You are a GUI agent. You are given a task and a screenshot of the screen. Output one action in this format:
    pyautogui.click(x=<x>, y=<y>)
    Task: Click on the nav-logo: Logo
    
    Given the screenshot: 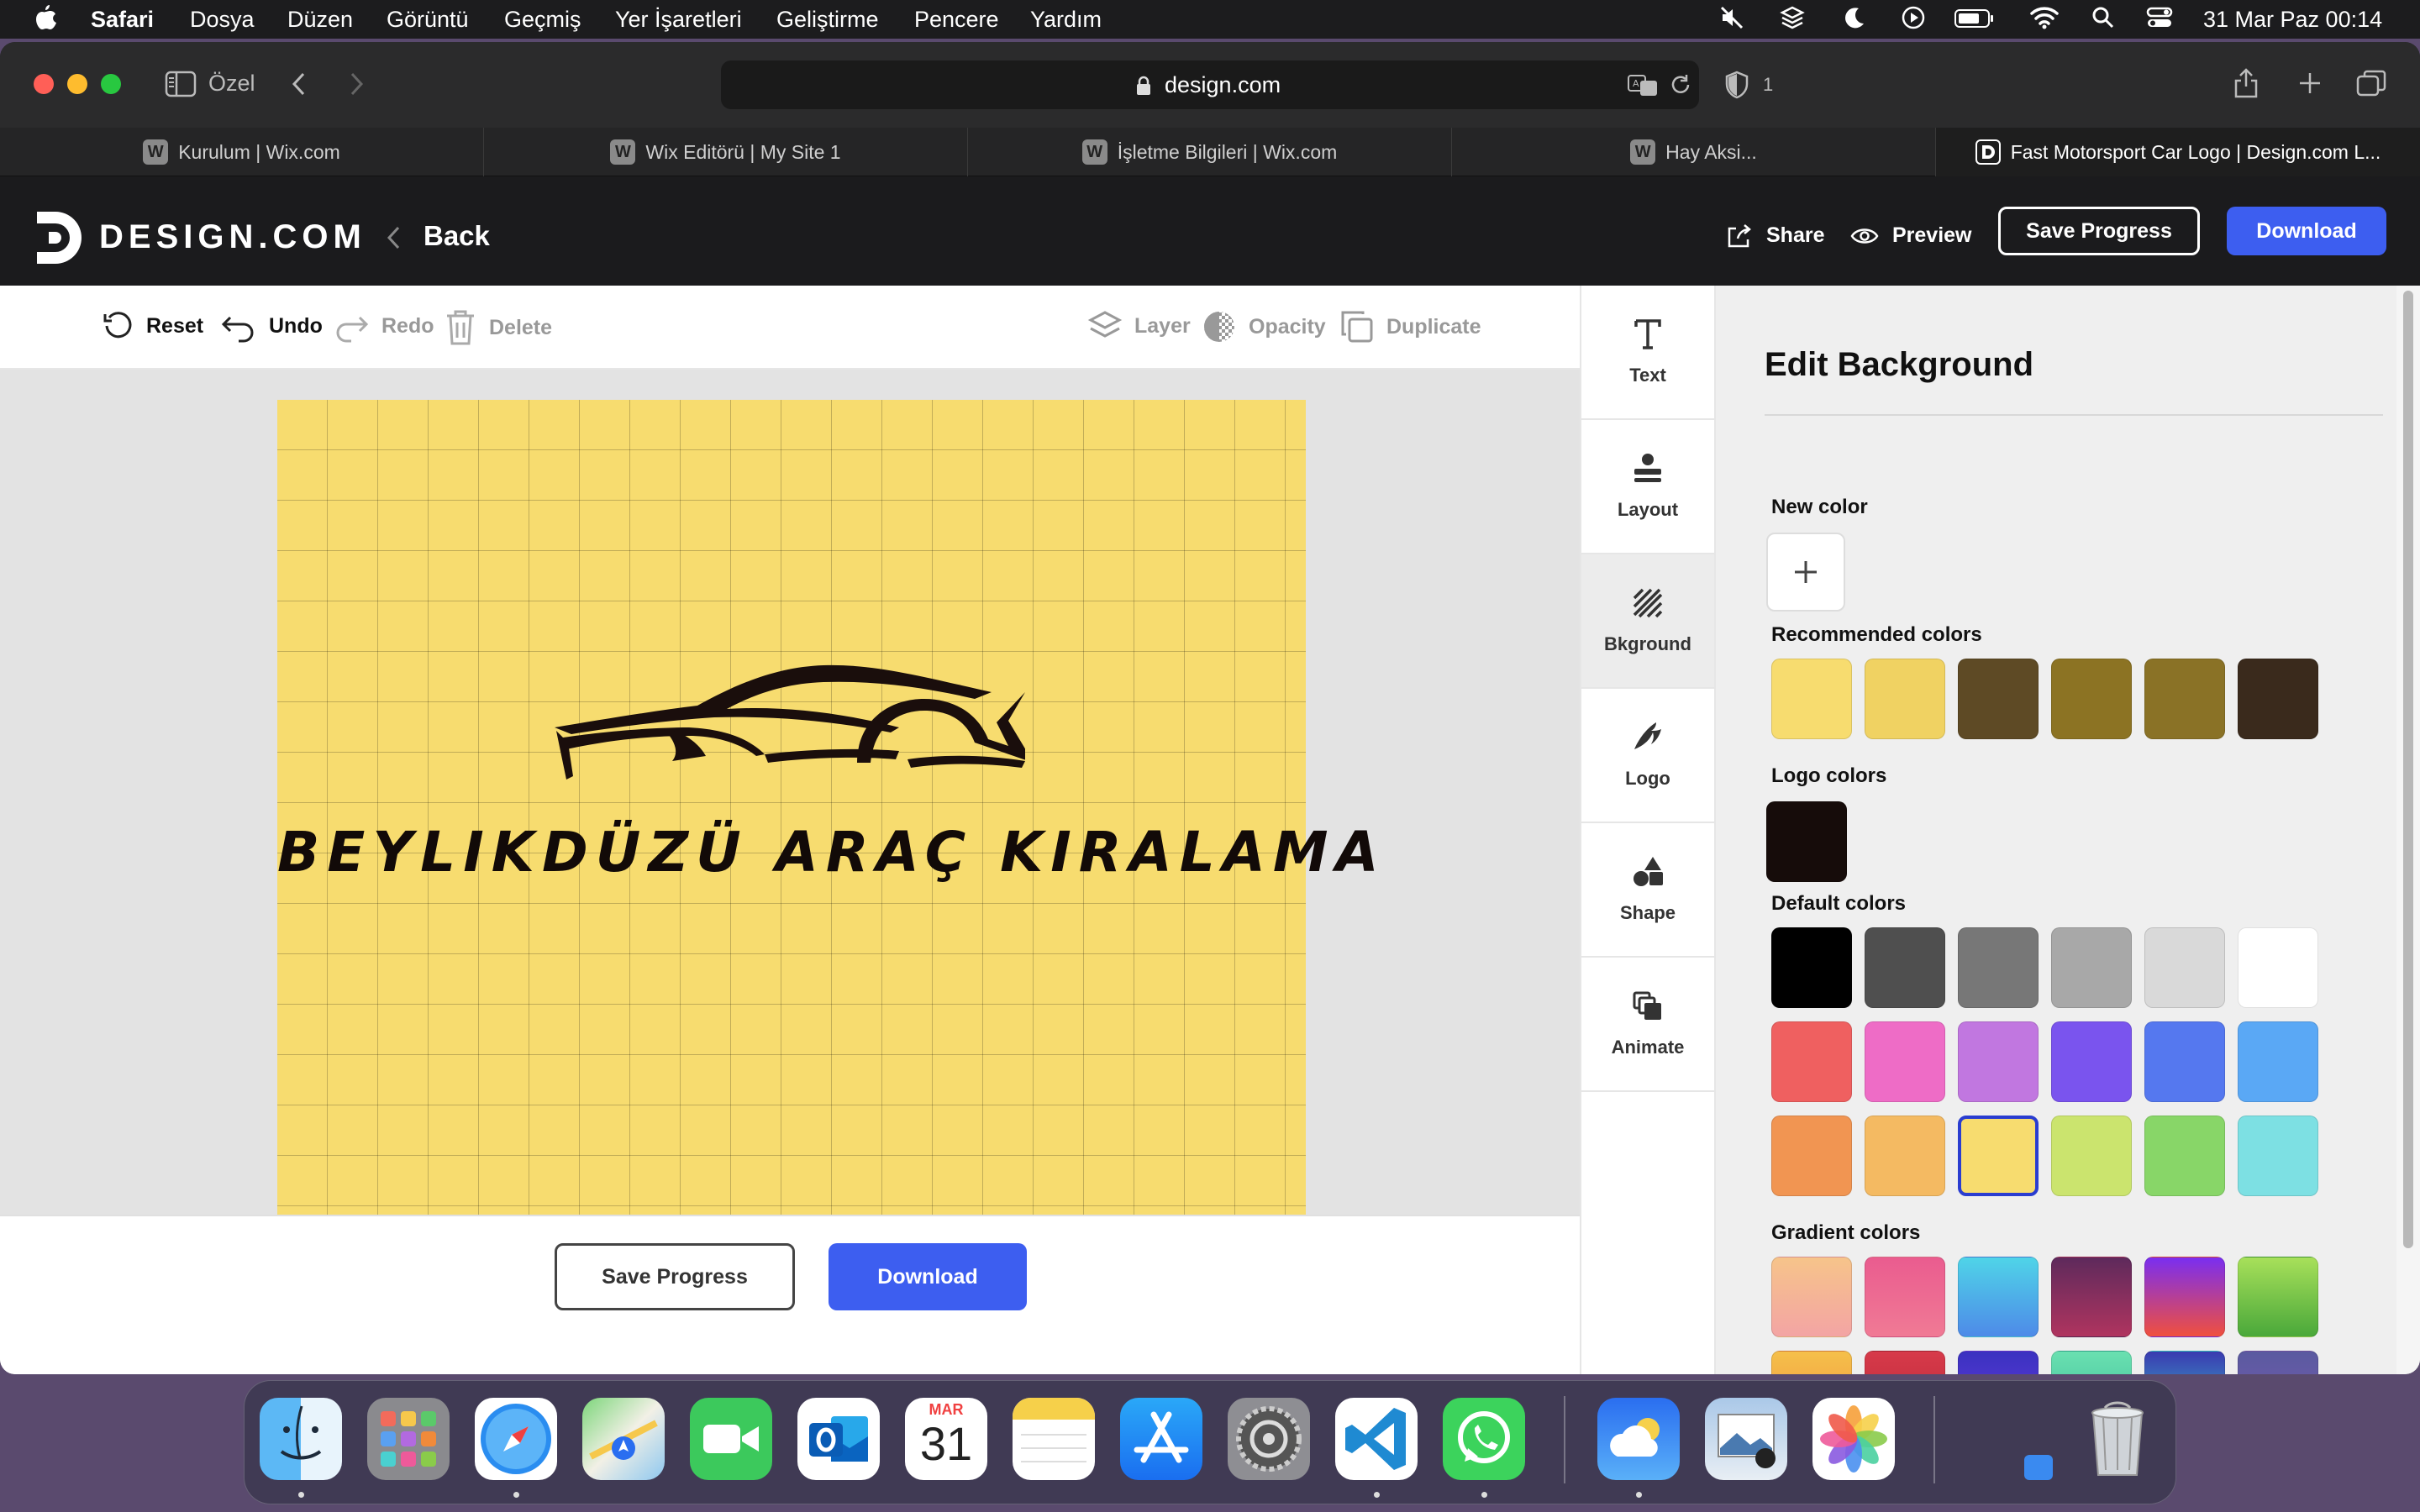 What is the action you would take?
    pyautogui.click(x=1648, y=756)
    